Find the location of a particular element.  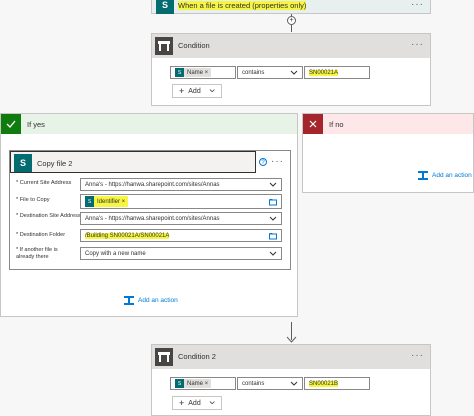

copy-file-title: Copy file 2 is located at coordinates (55, 163).